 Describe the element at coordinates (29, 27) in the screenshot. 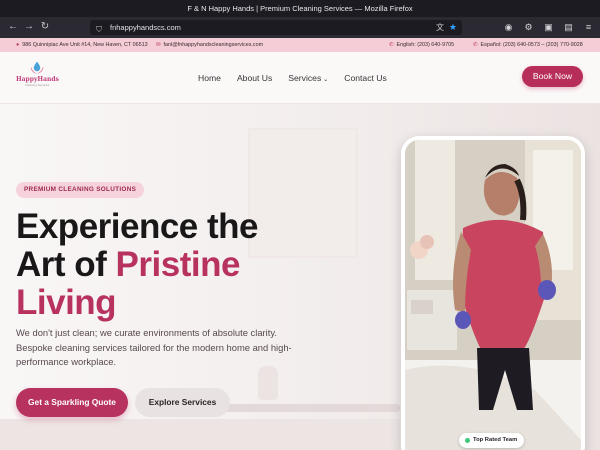

I see `forward-icon: →` at that location.